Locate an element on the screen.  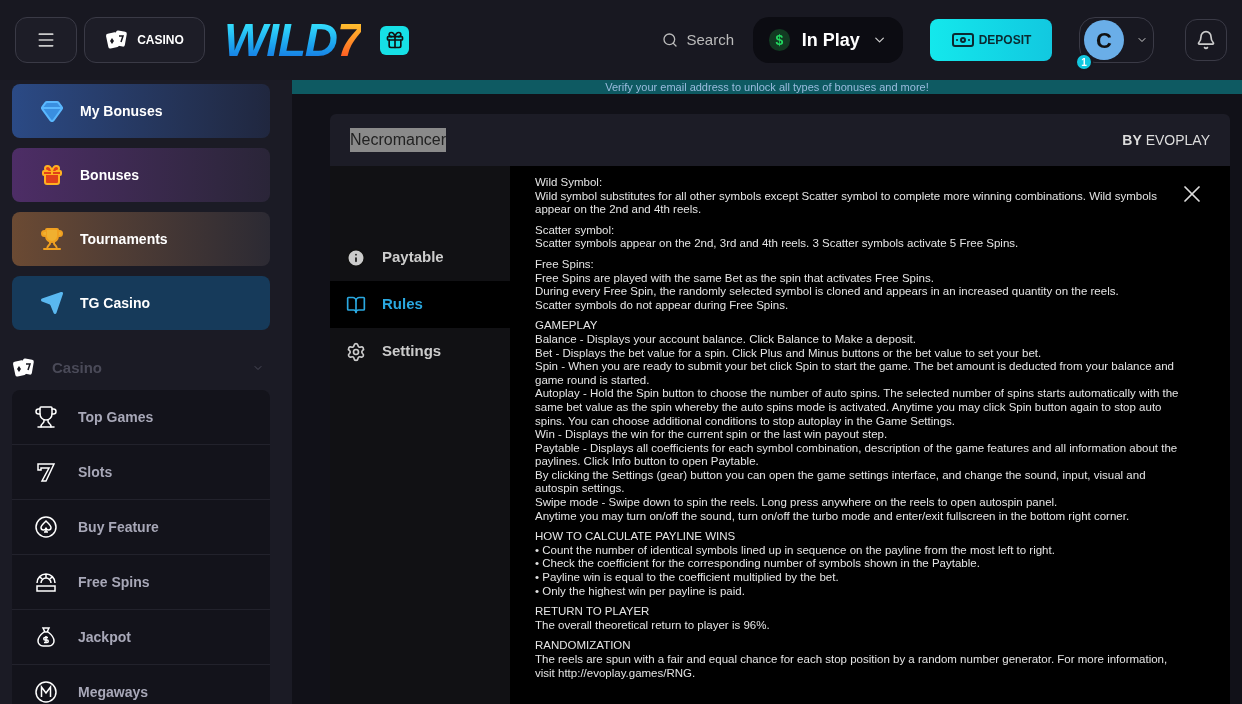
rules-text: By clicking the Settings (gear) button you can open the game settings interface, and change the sound, input, visual and autospin settings. is located at coordinates (841, 482).